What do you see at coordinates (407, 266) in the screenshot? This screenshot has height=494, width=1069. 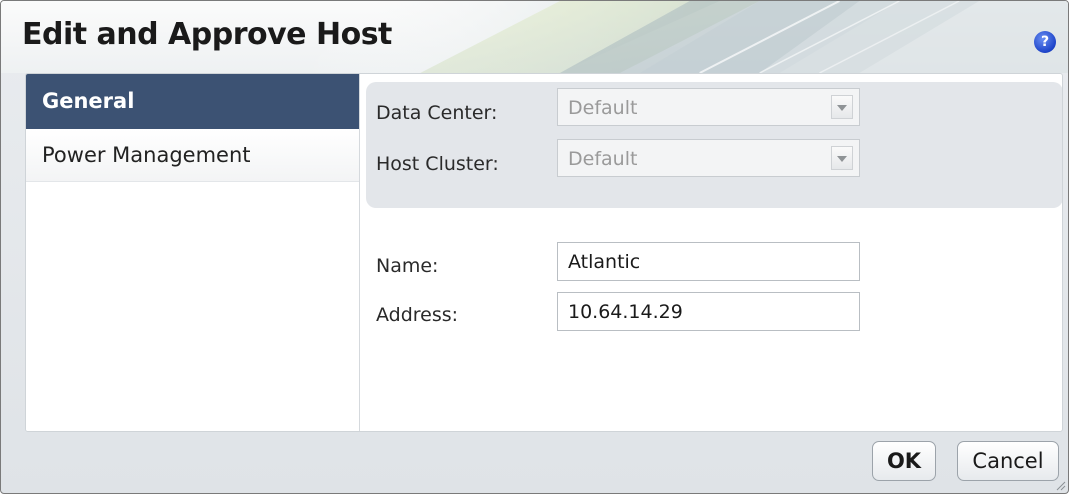 I see `name-label: Name:` at bounding box center [407, 266].